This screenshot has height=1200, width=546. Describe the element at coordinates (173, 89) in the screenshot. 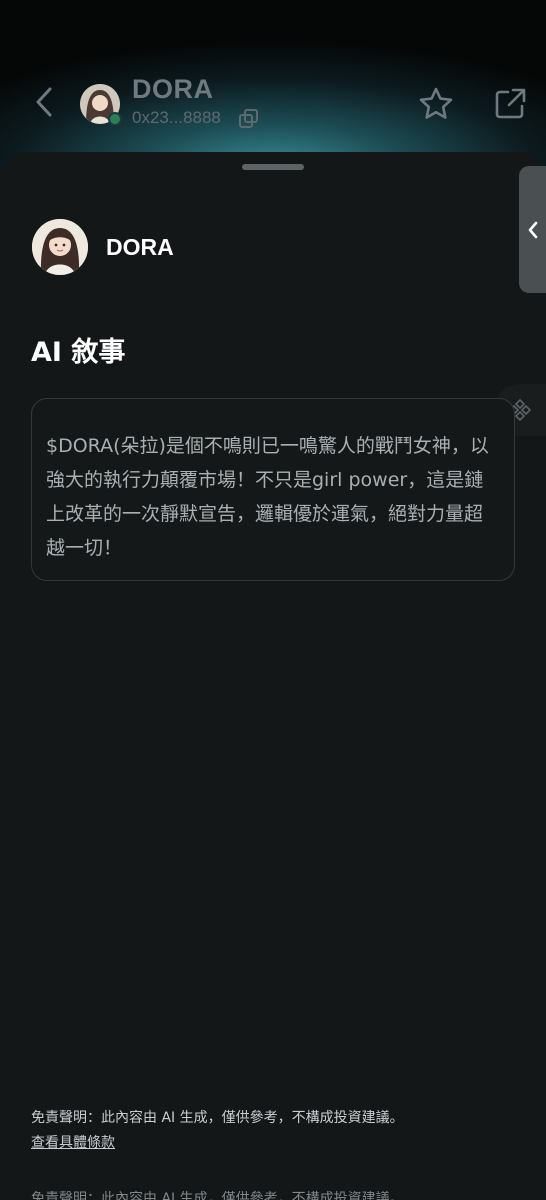

I see `header-token-name: DORA` at that location.